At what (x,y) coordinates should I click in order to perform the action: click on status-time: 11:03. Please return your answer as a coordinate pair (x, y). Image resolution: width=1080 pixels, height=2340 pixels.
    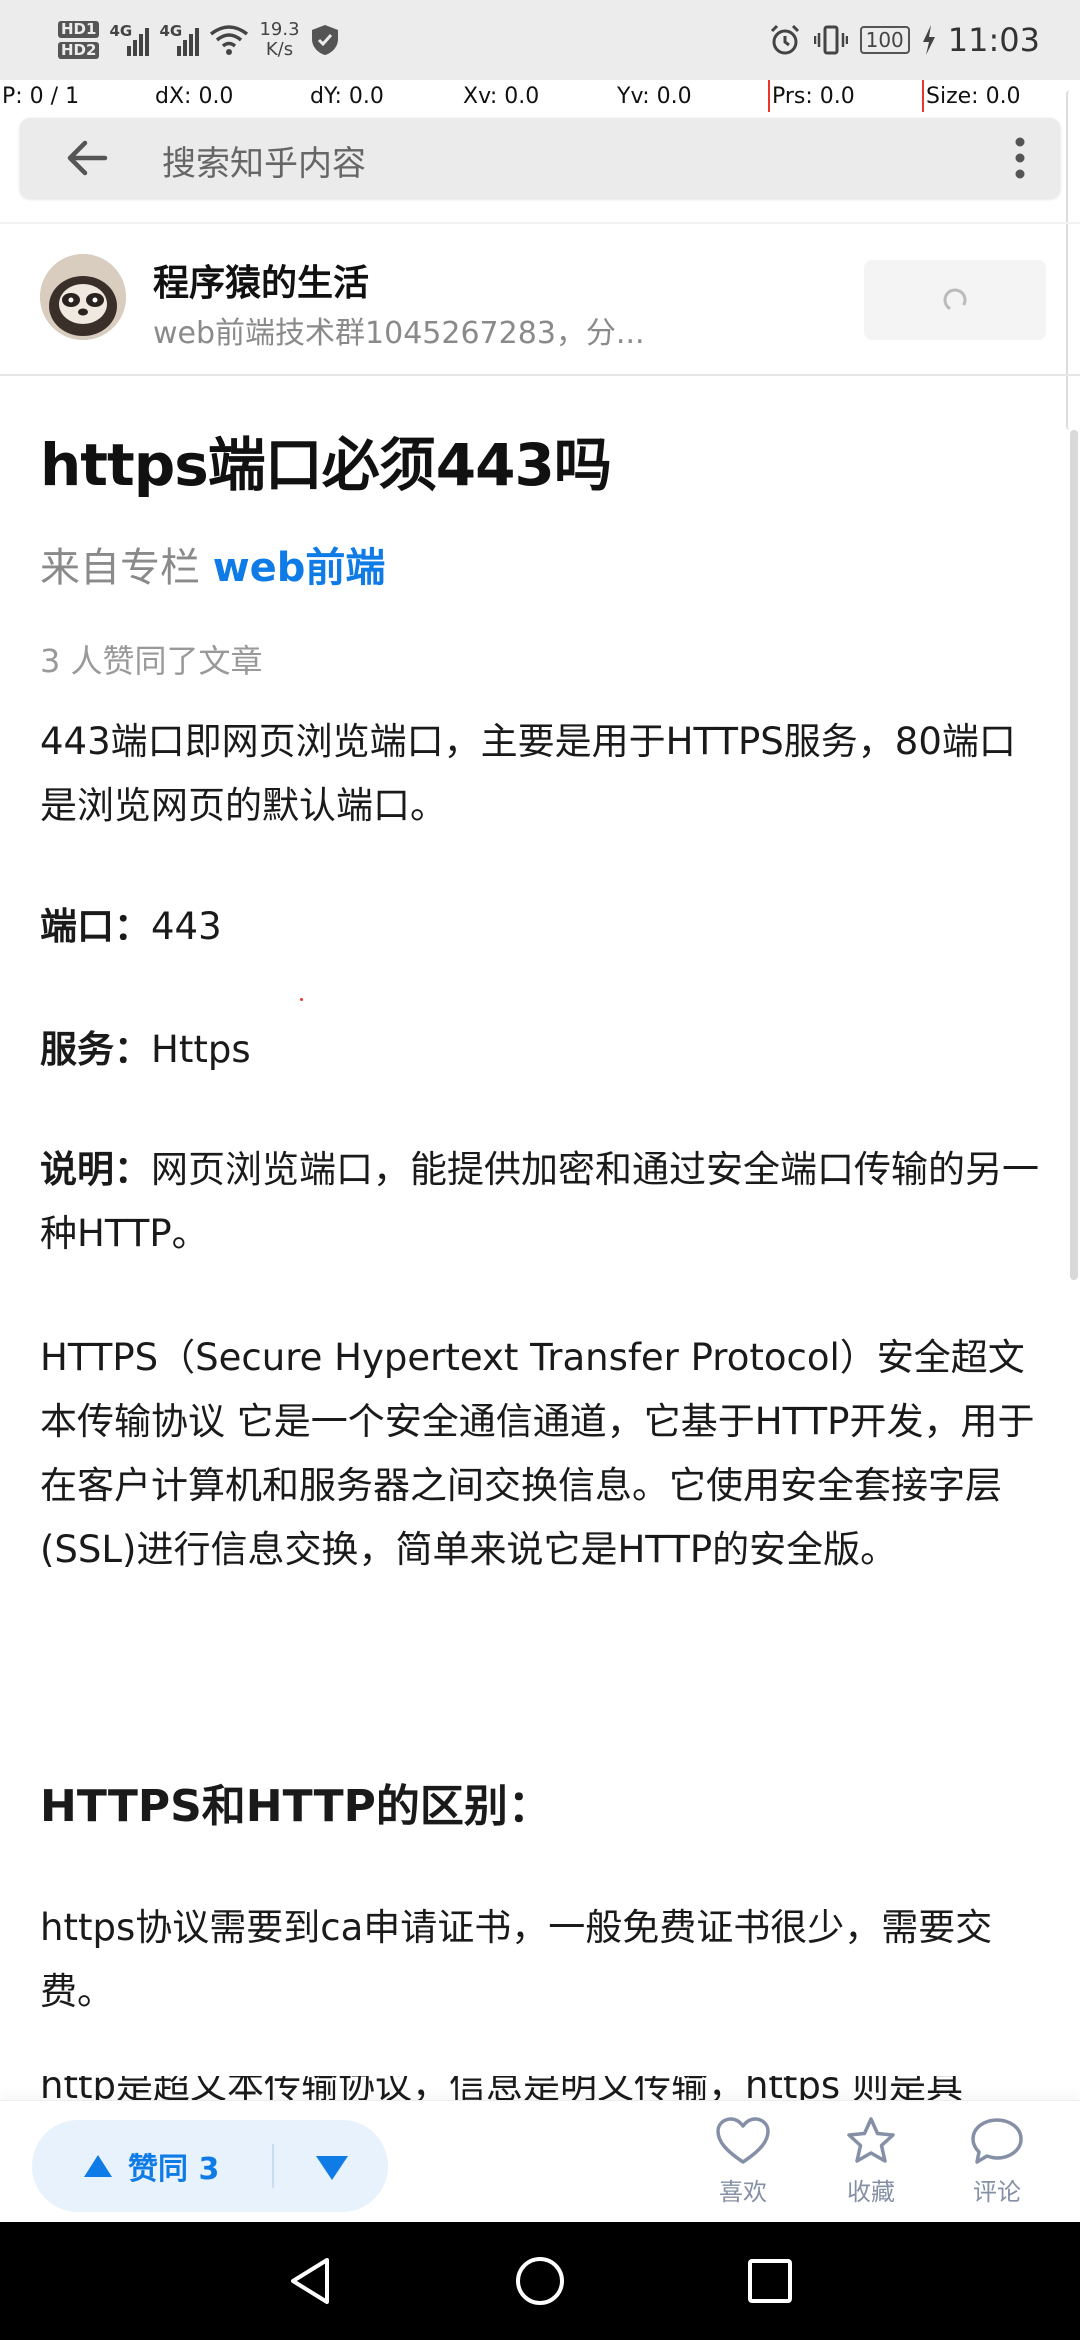
    Looking at the image, I should click on (993, 40).